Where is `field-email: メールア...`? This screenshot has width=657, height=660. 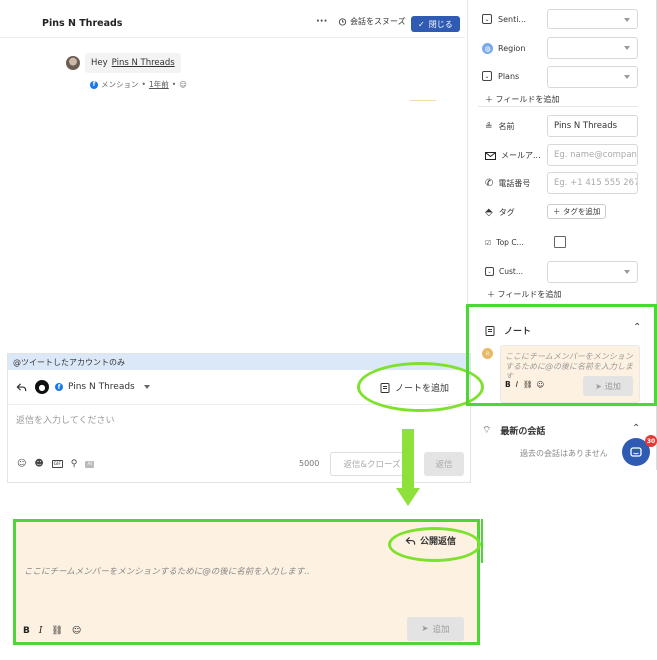
field-email: メールア... is located at coordinates (513, 155).